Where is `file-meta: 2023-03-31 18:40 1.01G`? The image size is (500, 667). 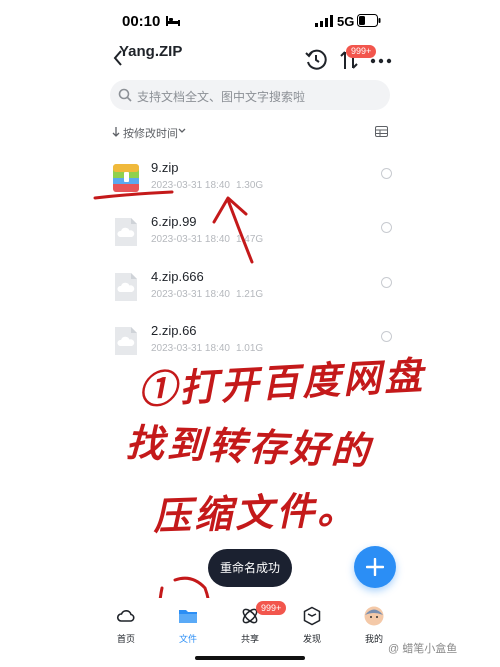 file-meta: 2023-03-31 18:40 1.01G is located at coordinates (207, 348).